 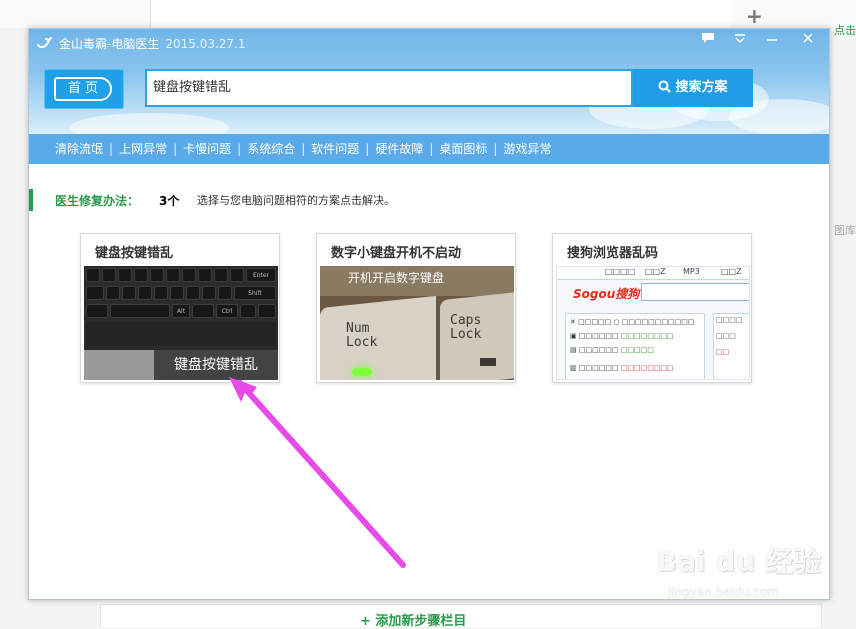 I want to click on baidu-watermark: Bai du 经验, so click(x=739, y=561).